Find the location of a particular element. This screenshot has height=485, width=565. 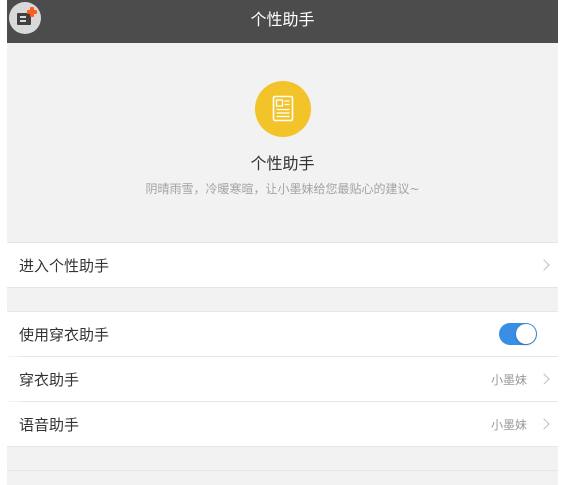

newspaper-icon is located at coordinates (283, 108).